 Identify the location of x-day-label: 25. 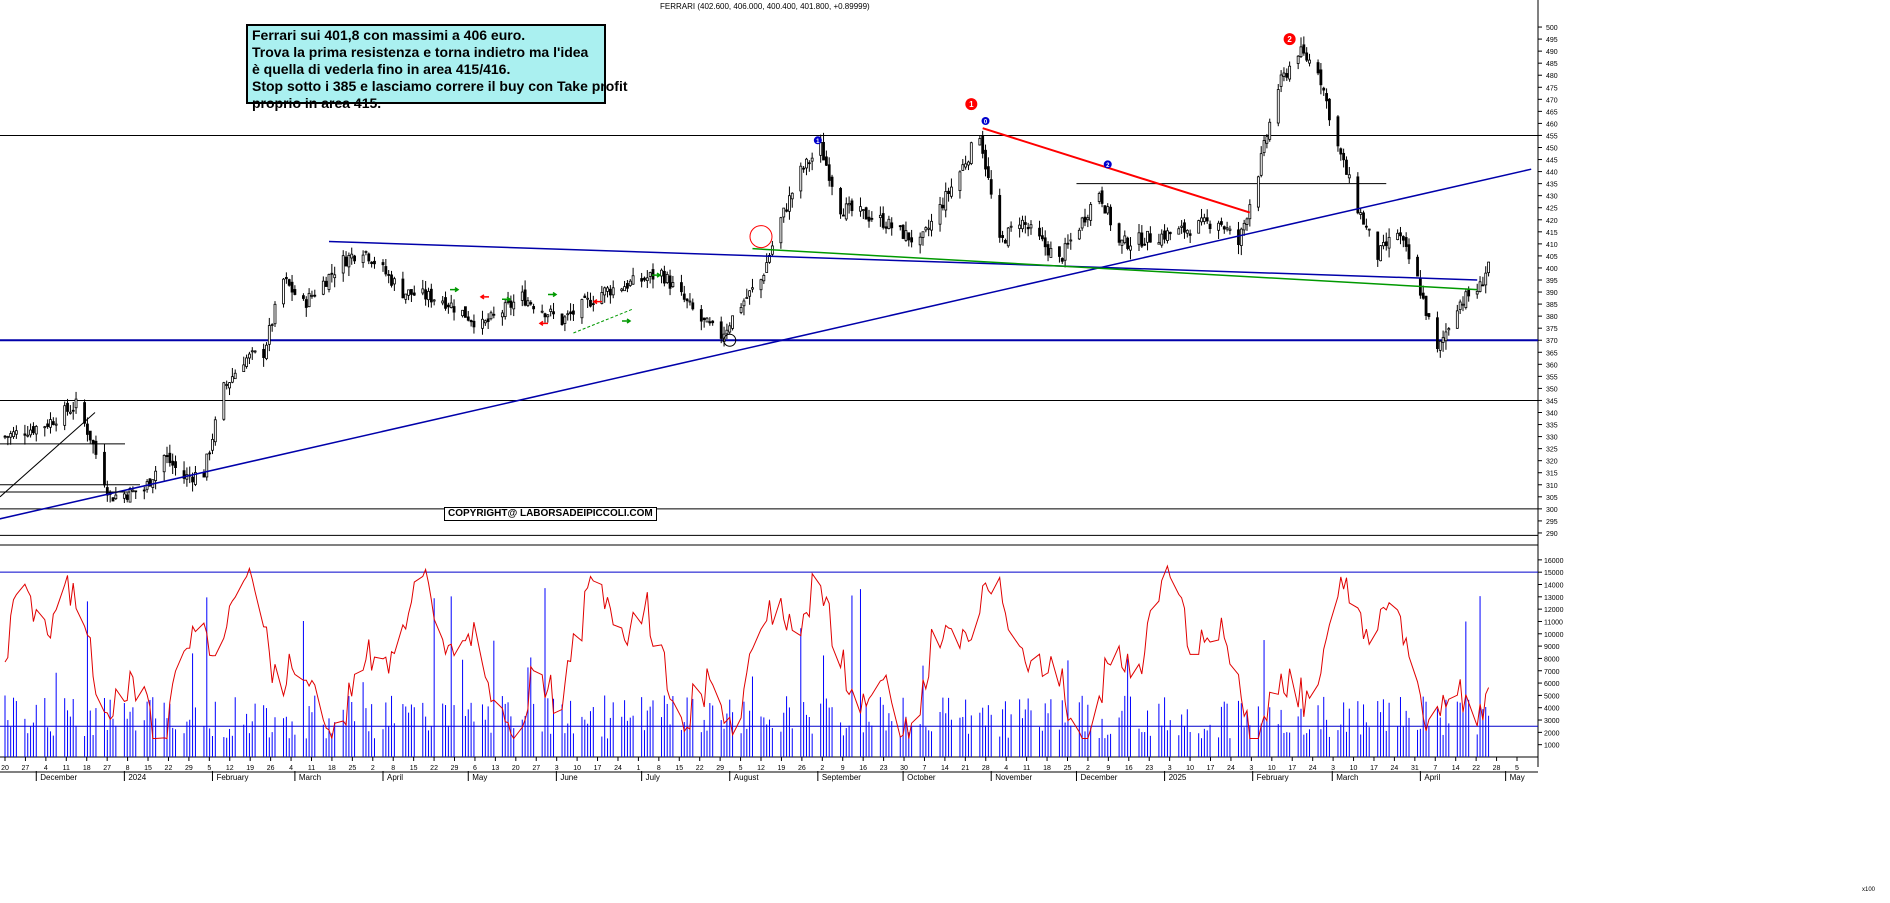
(352, 768).